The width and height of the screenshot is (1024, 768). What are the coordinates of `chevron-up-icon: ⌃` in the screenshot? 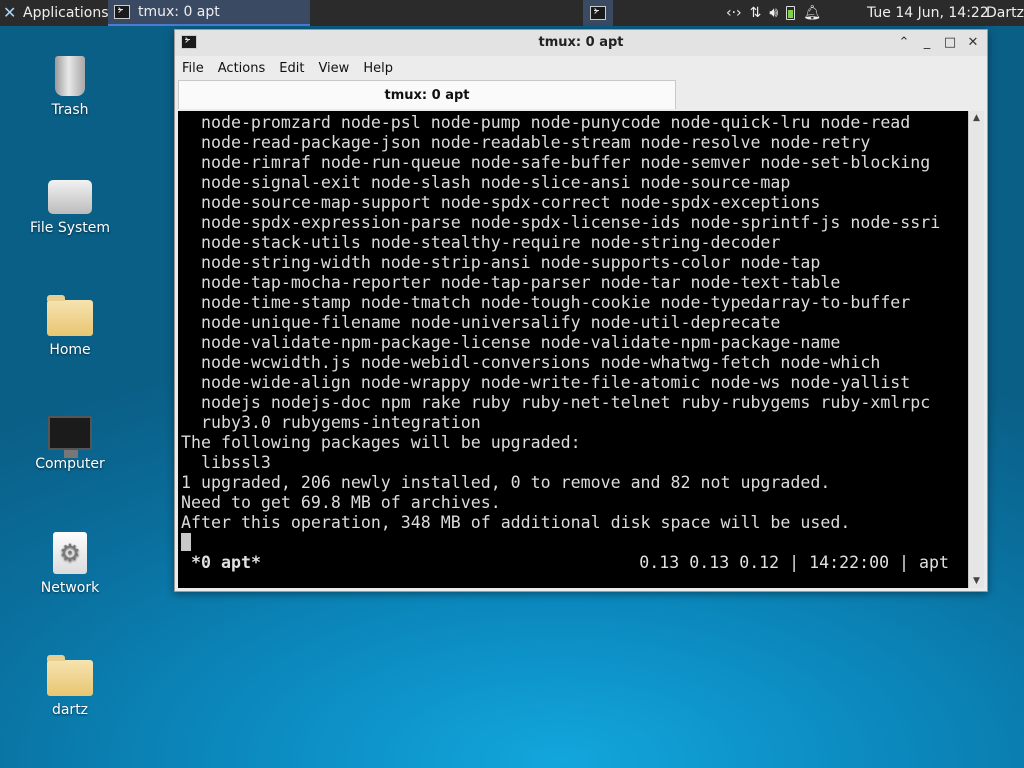 It's located at (904, 43).